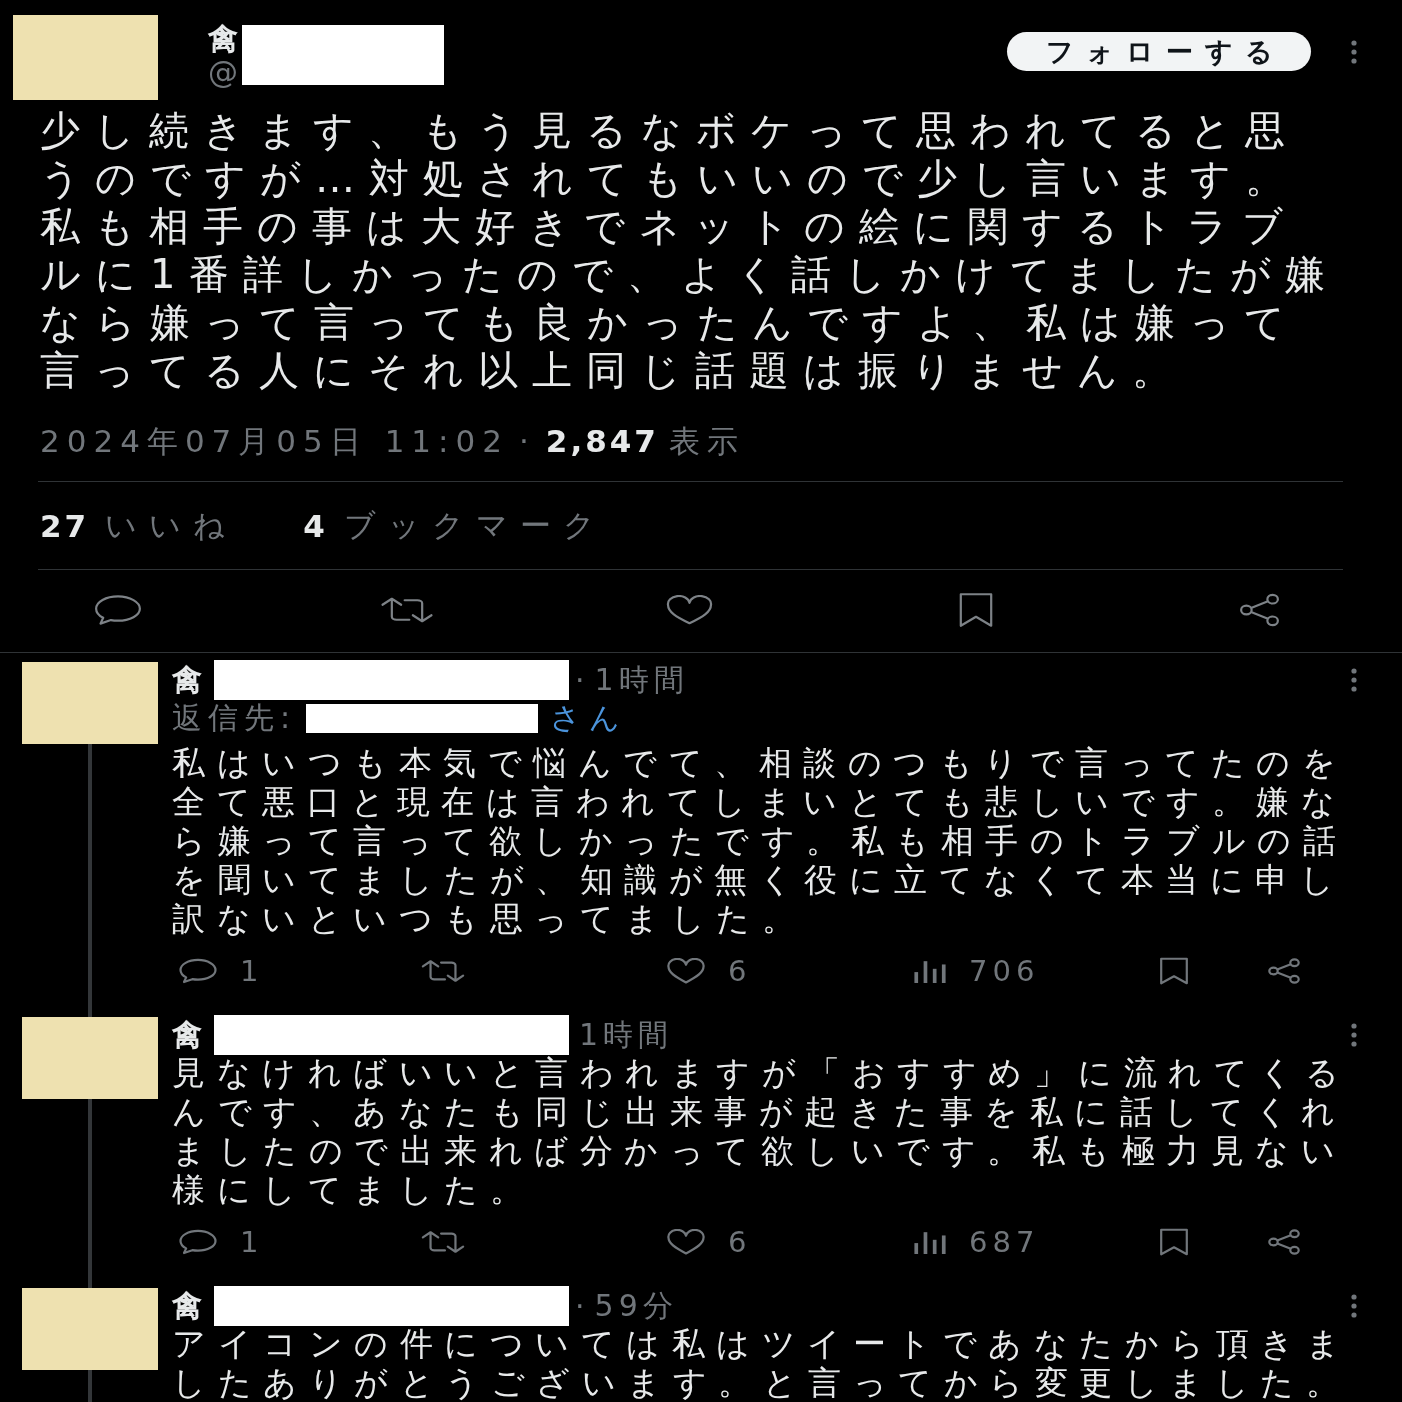 Image resolution: width=1402 pixels, height=1402 pixels. What do you see at coordinates (589, 718) in the screenshot?
I see `mention-link: さん` at bounding box center [589, 718].